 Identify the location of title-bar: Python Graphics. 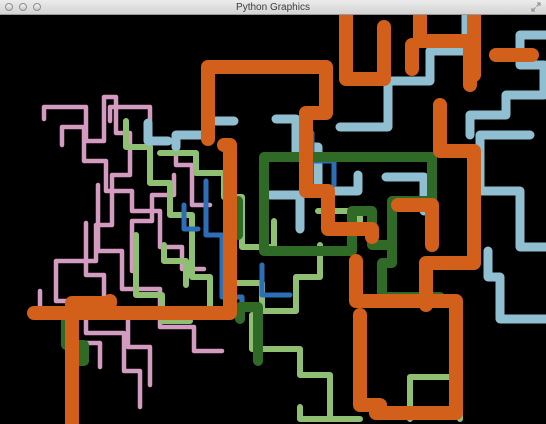
(273, 7).